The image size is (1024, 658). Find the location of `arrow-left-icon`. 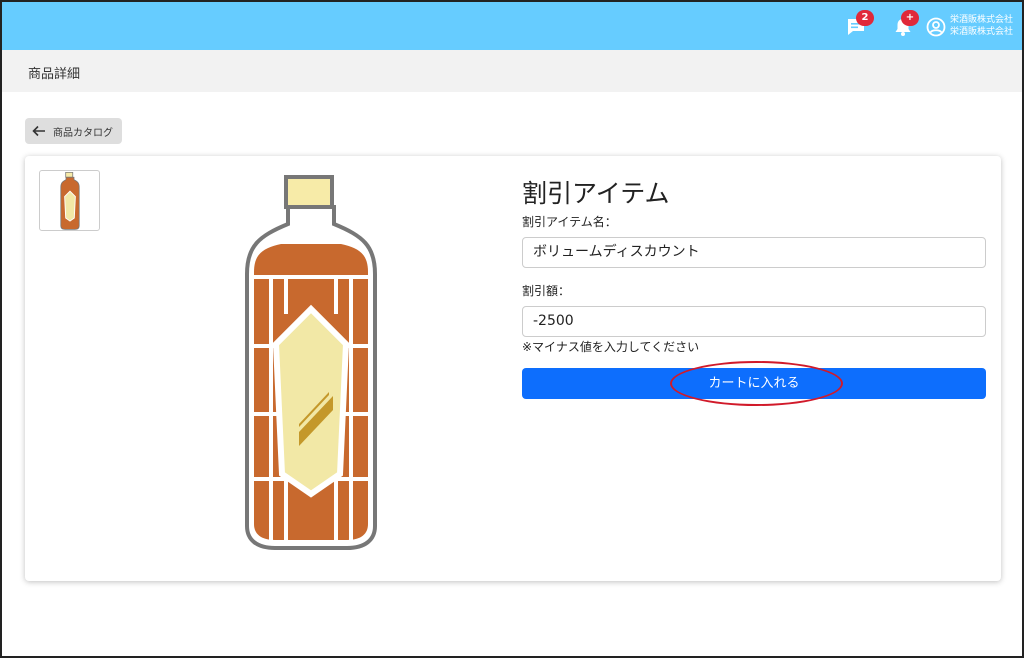

arrow-left-icon is located at coordinates (38, 131).